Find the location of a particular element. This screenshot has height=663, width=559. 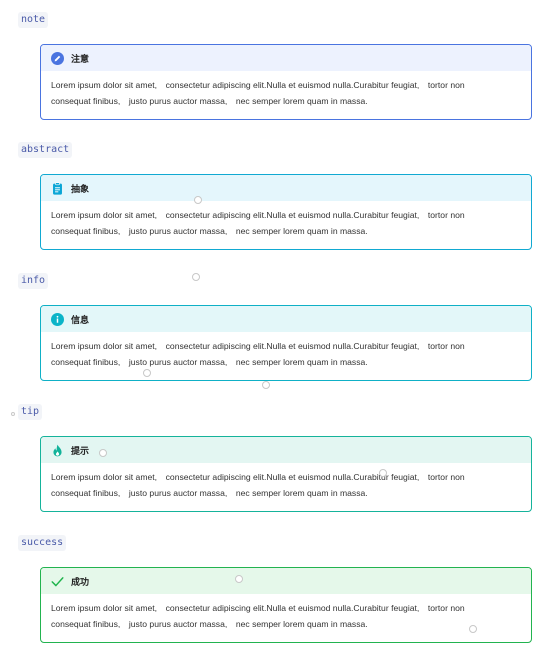

section-tag-success: success is located at coordinates (42, 543).